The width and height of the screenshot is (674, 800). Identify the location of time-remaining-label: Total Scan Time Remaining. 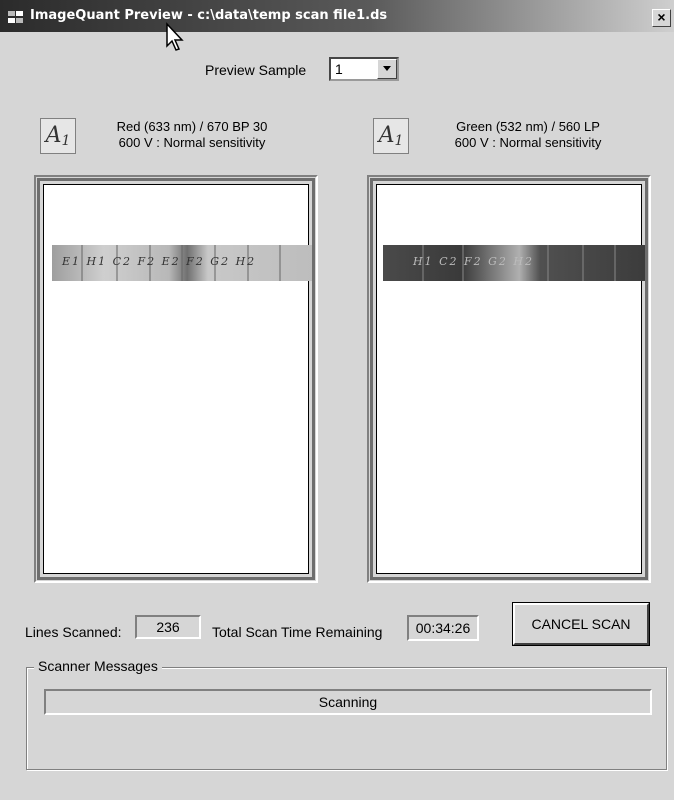
(297, 632).